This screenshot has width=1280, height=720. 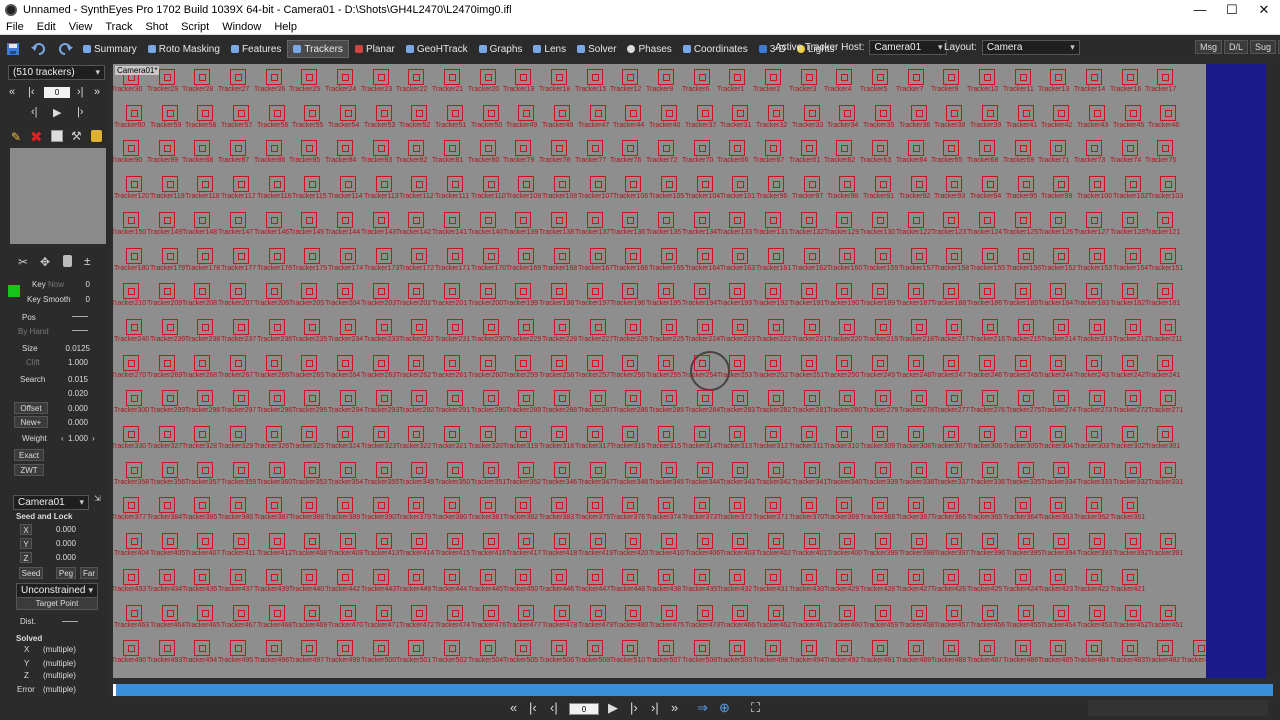 I want to click on offset-button: Offset, so click(x=31, y=408).